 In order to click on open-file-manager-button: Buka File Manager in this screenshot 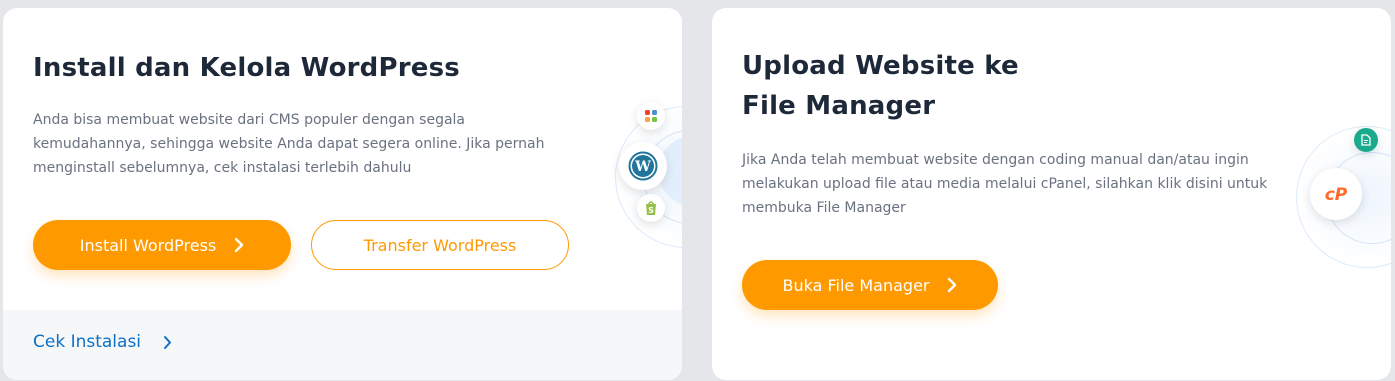, I will do `click(870, 285)`.